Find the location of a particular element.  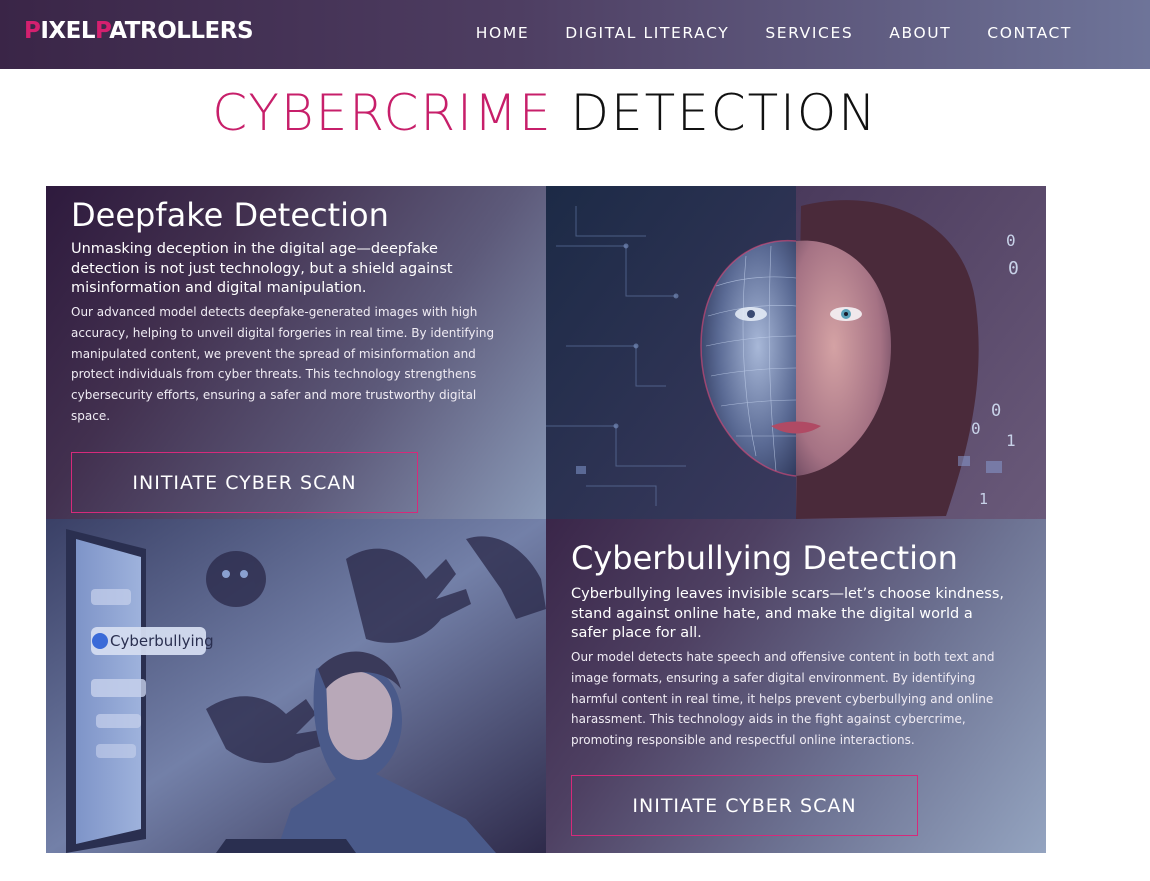

cyberbullying-scan-button: INITIATE CYBER SCAN is located at coordinates (744, 805).